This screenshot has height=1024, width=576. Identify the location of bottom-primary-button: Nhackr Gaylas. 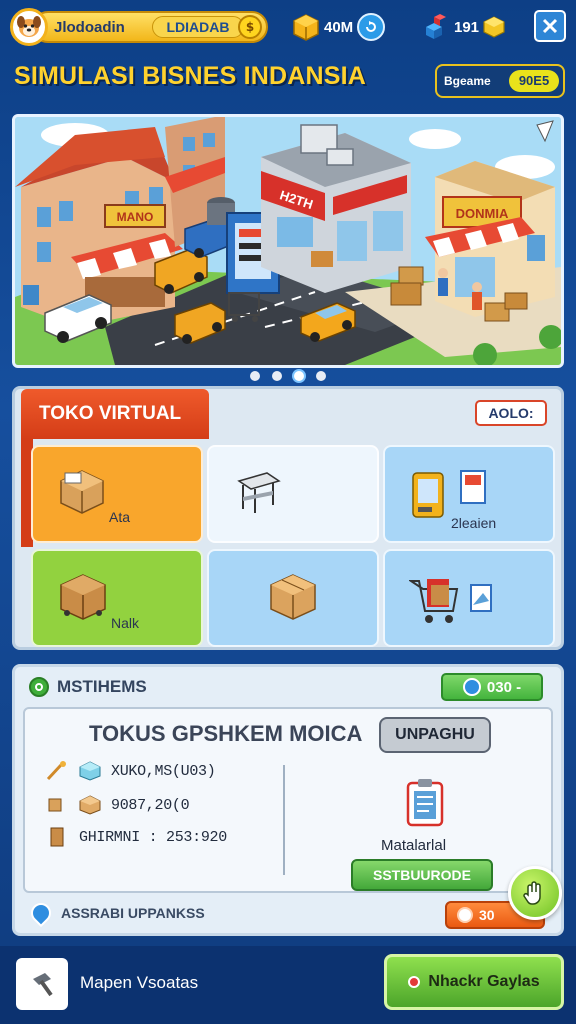
(474, 982).